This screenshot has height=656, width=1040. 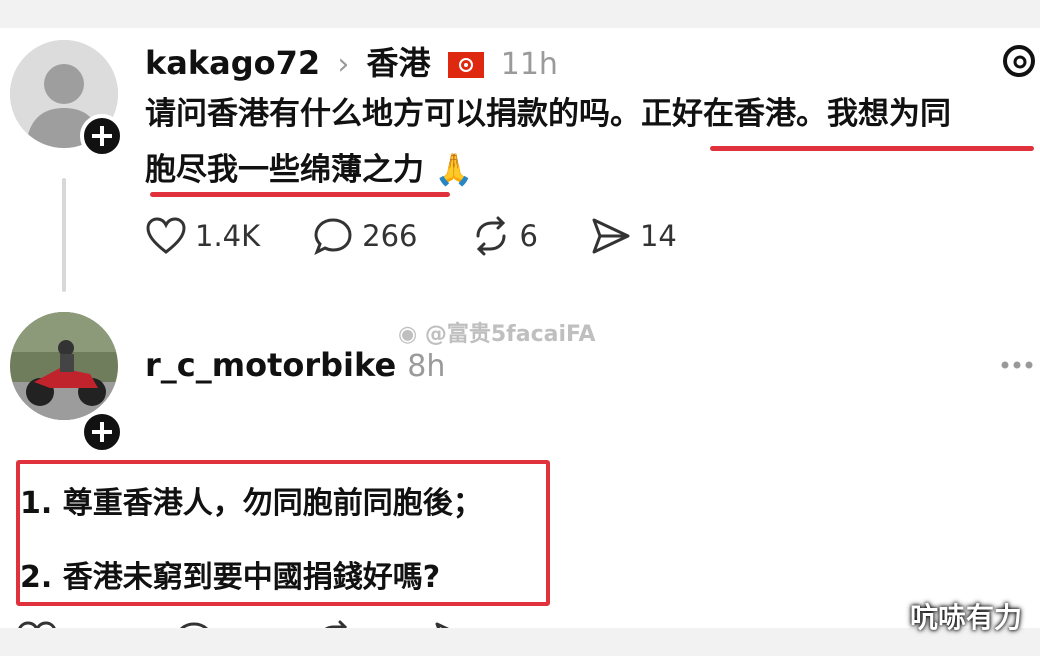 I want to click on like-button: 240, so click(x=68, y=624).